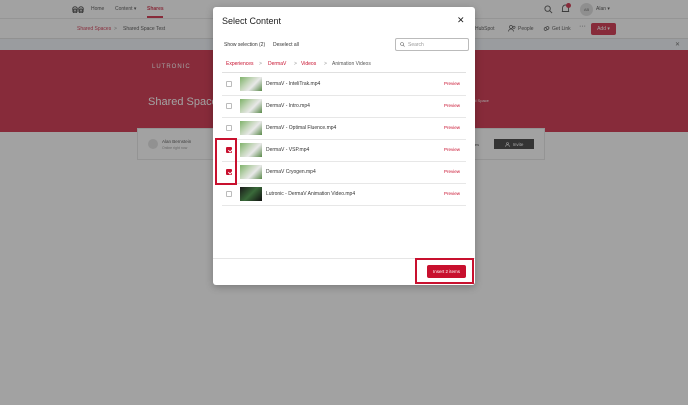 This screenshot has width=688, height=405. Describe the element at coordinates (252, 21) in the screenshot. I see `dialog-title: Select Content` at that location.